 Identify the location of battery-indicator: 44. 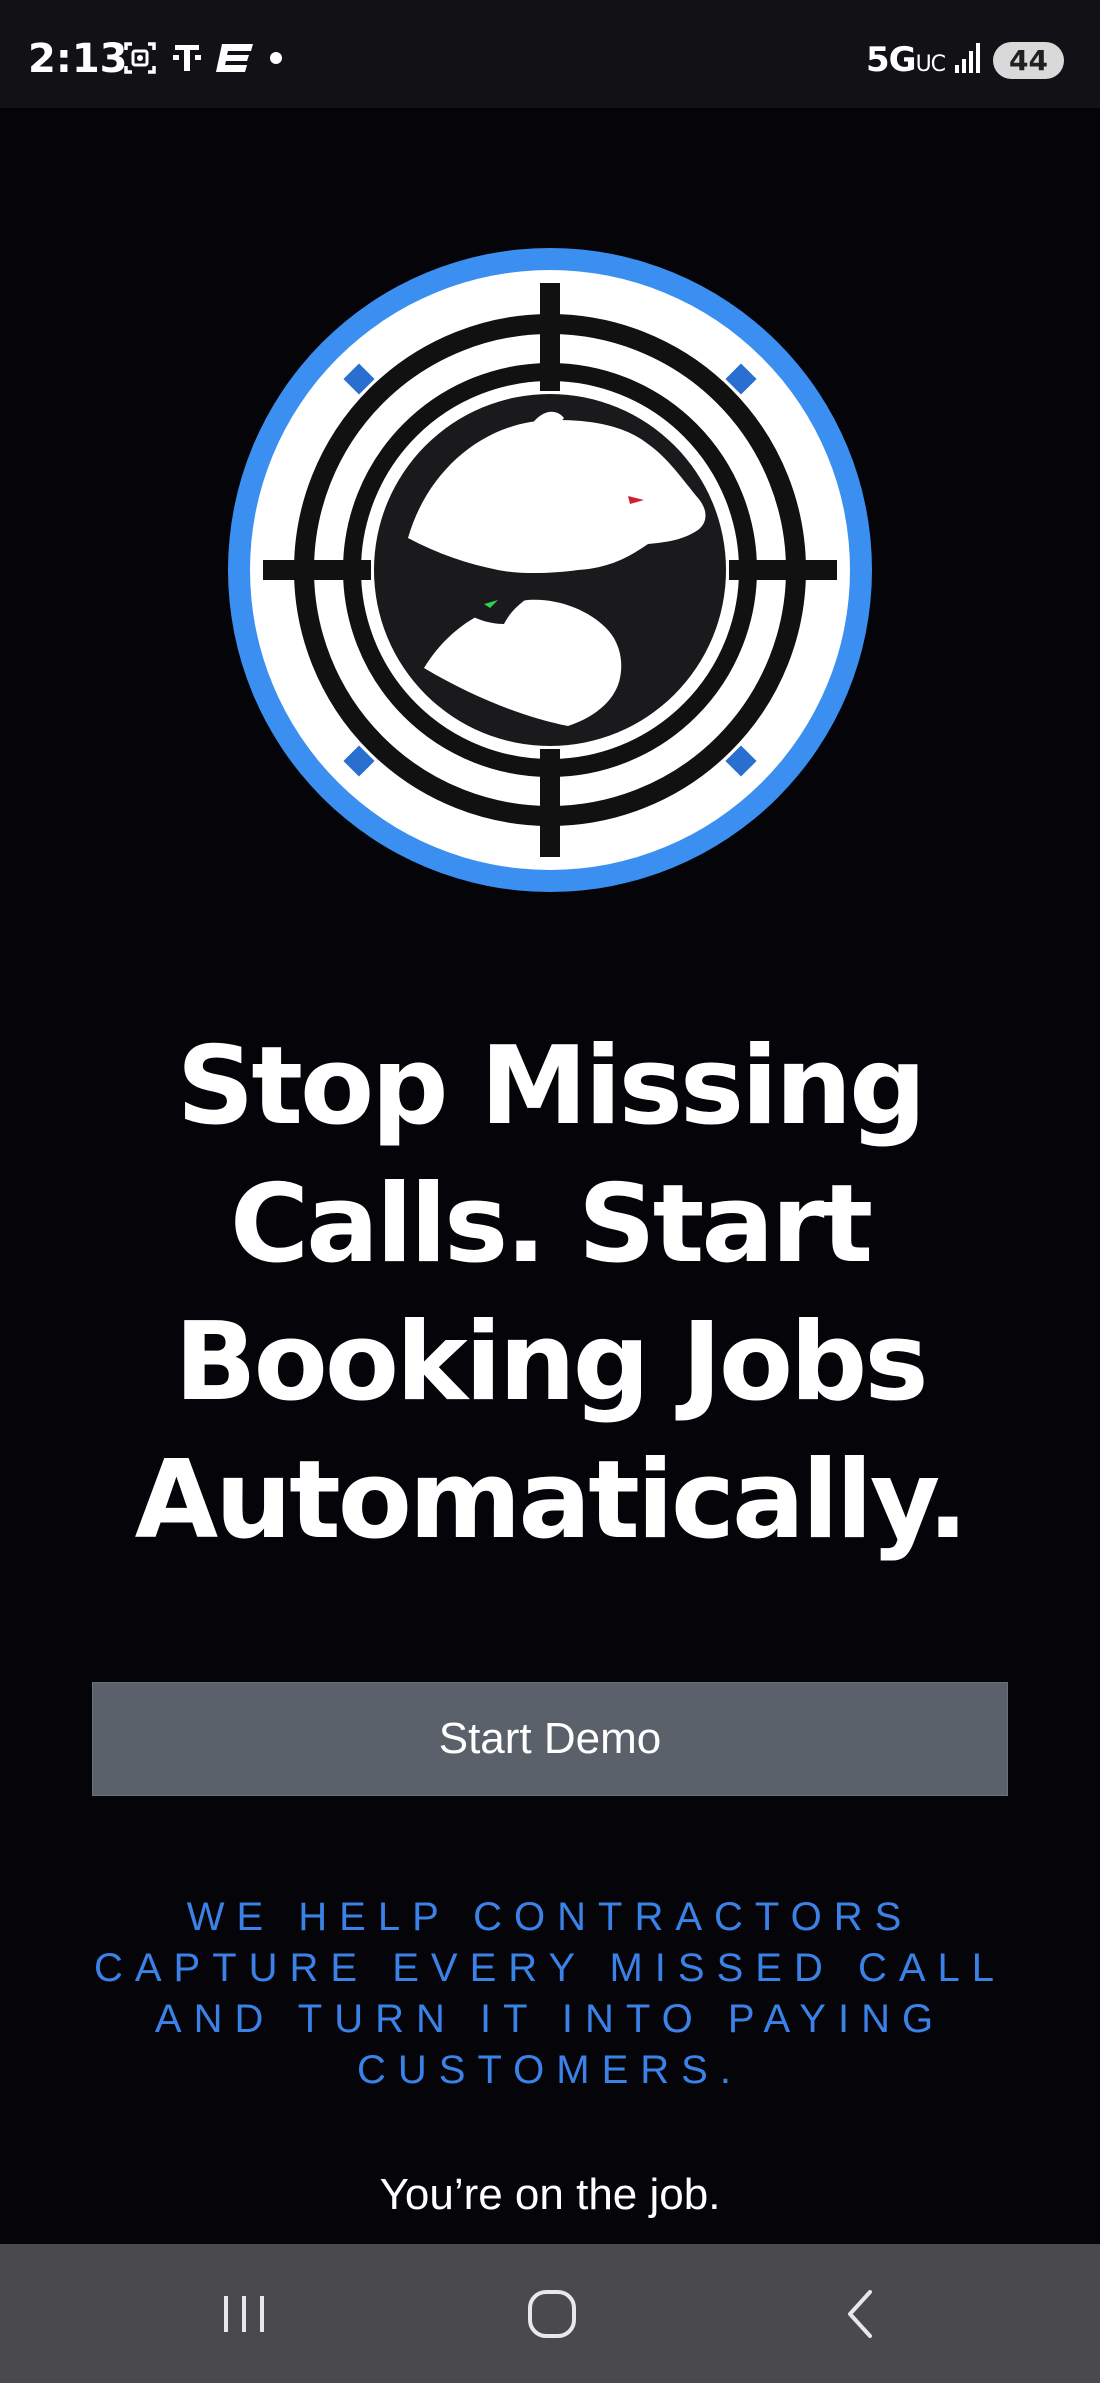
(1028, 60).